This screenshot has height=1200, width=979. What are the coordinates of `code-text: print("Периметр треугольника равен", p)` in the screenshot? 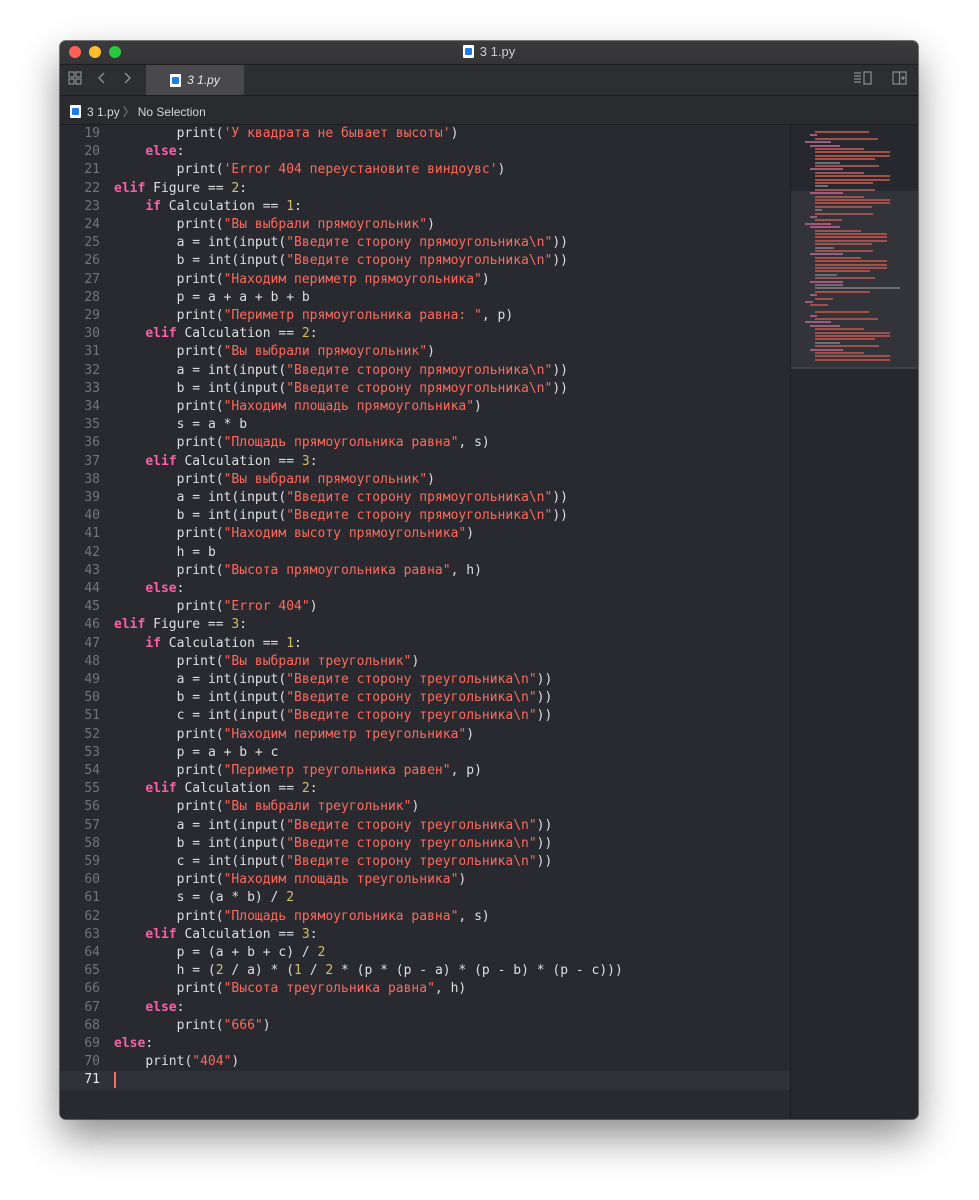 It's located at (298, 771).